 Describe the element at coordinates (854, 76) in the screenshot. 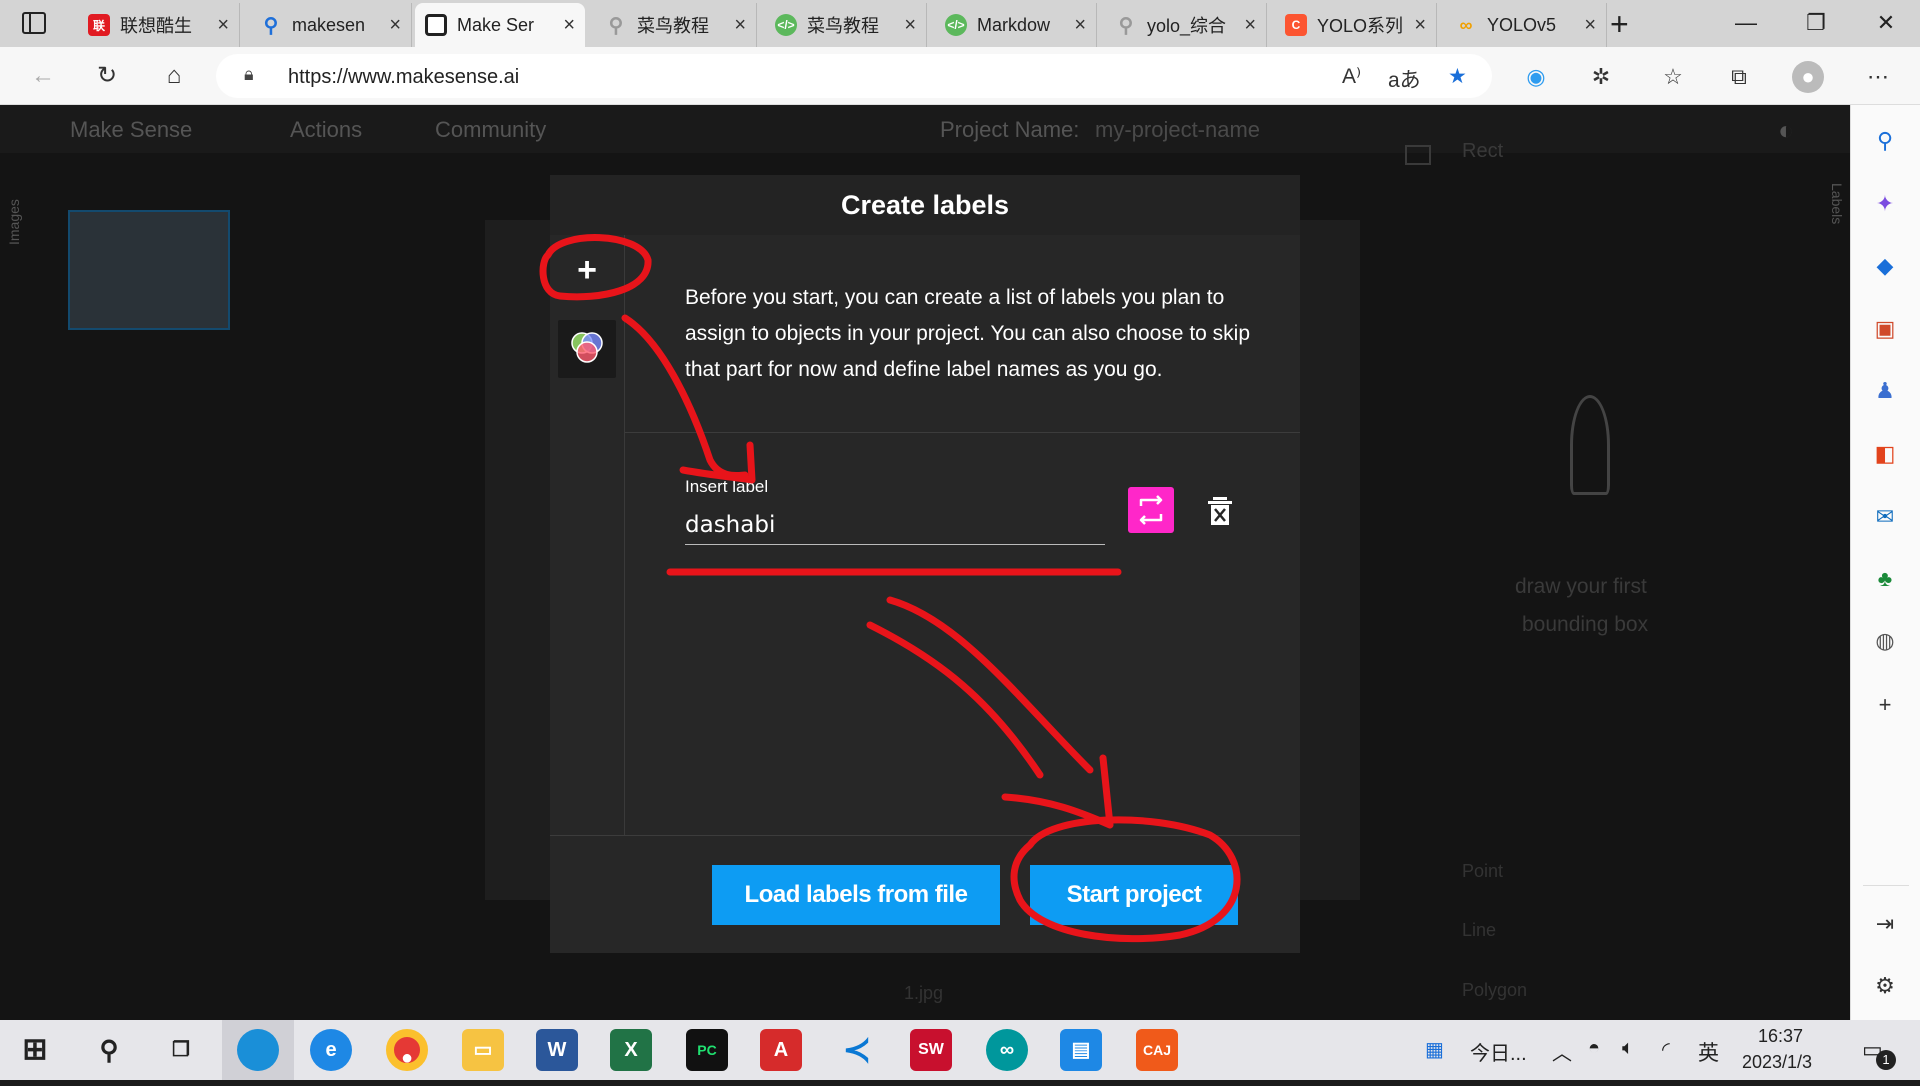

I see `address-bar: 🔒︎ https://www.makesense.ai A⁾ aあ ★` at that location.